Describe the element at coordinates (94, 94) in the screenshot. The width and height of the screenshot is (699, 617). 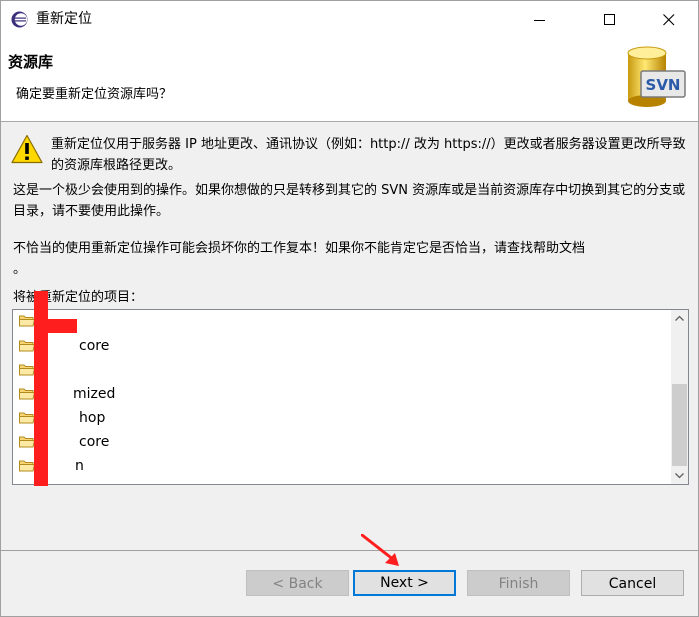
I see `page-description: 确定要重新定位资源库吗？` at that location.